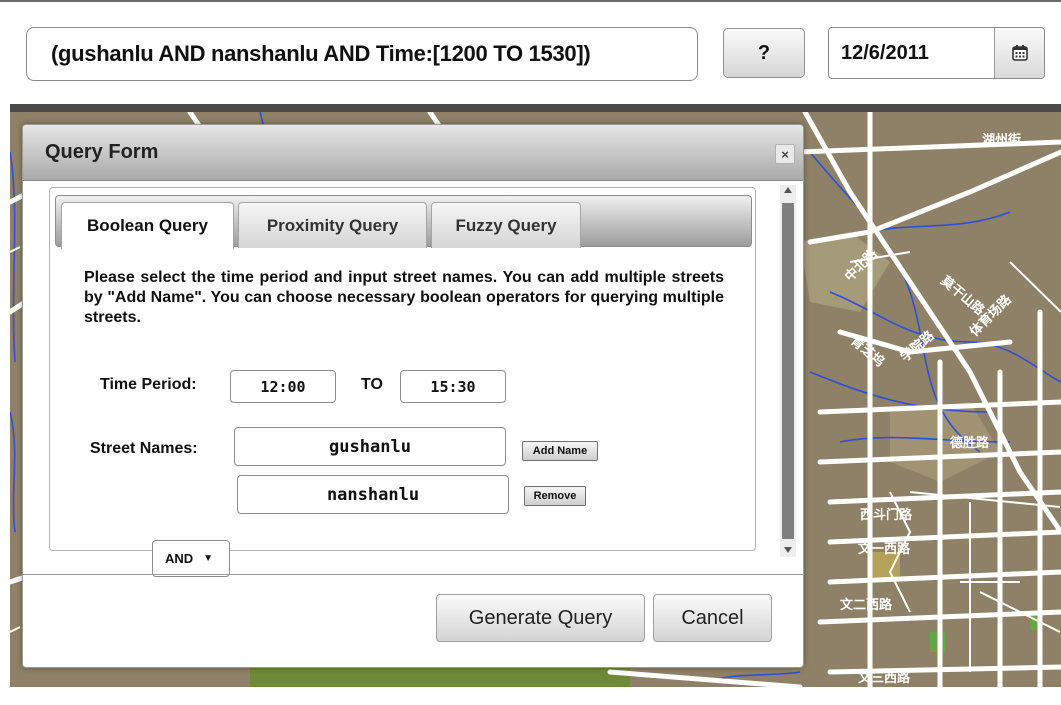 The width and height of the screenshot is (1061, 705). I want to click on street-name-input-1: gushanlu, so click(370, 446).